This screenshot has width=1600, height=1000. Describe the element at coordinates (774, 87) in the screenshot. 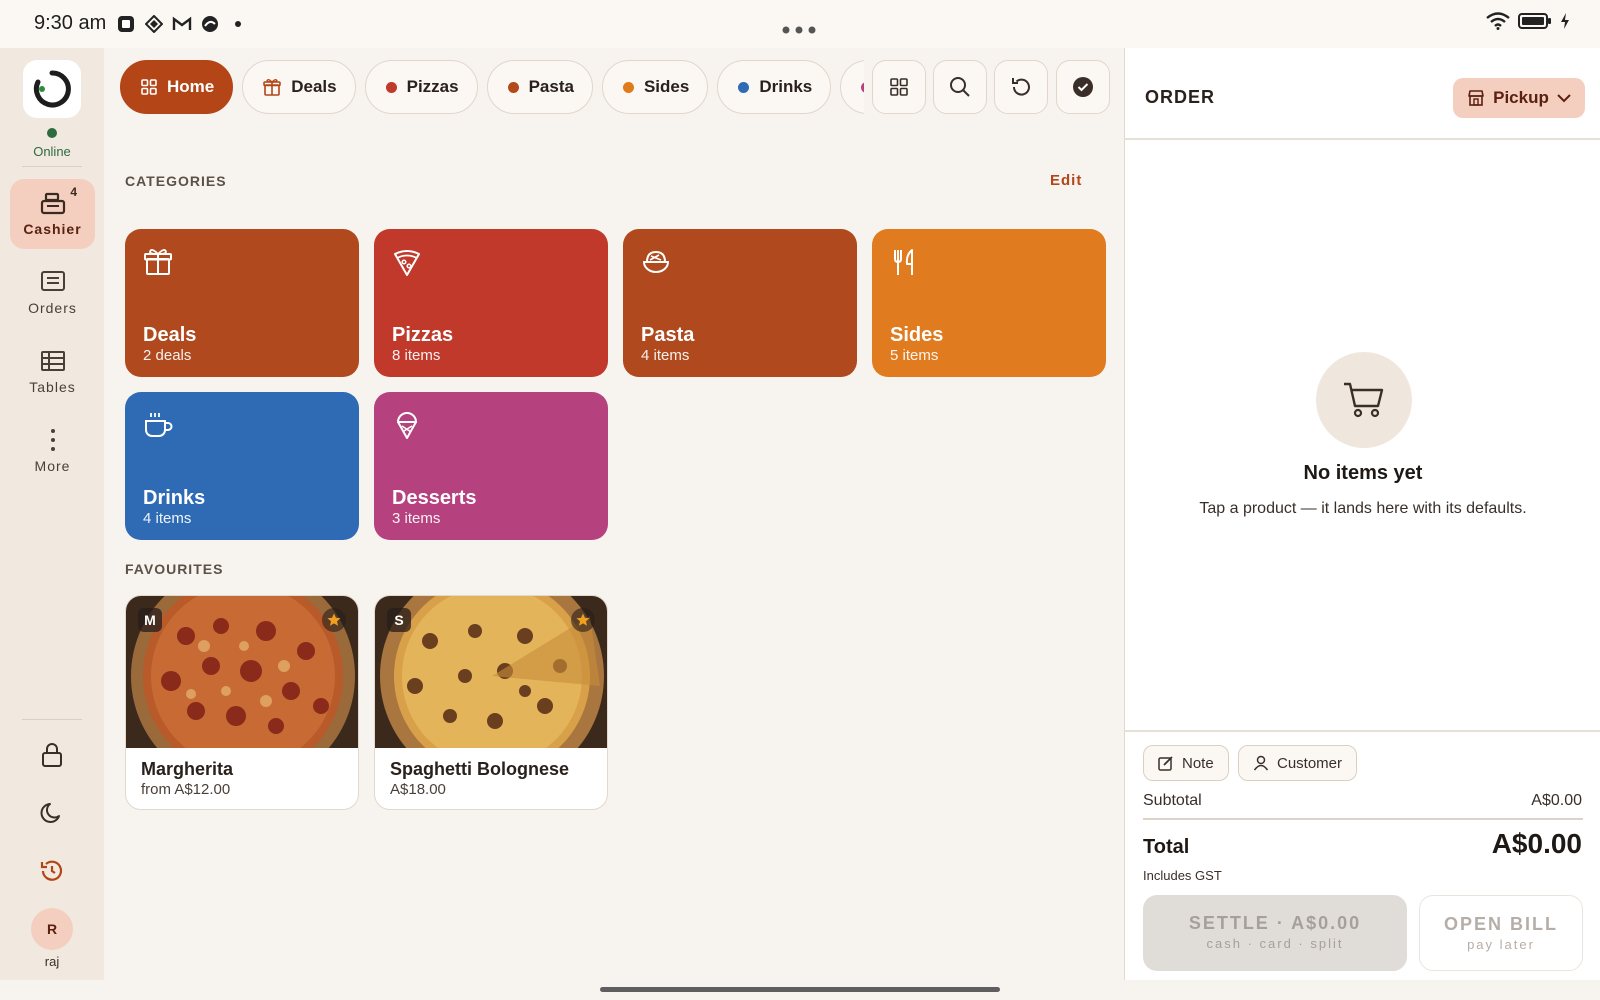

I see `chip-drinks: Drinks` at that location.